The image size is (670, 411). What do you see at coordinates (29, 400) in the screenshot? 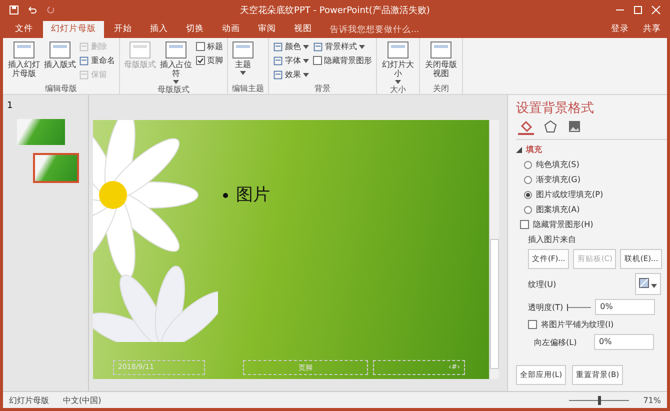
I see `view-label: 幻灯片母版` at bounding box center [29, 400].